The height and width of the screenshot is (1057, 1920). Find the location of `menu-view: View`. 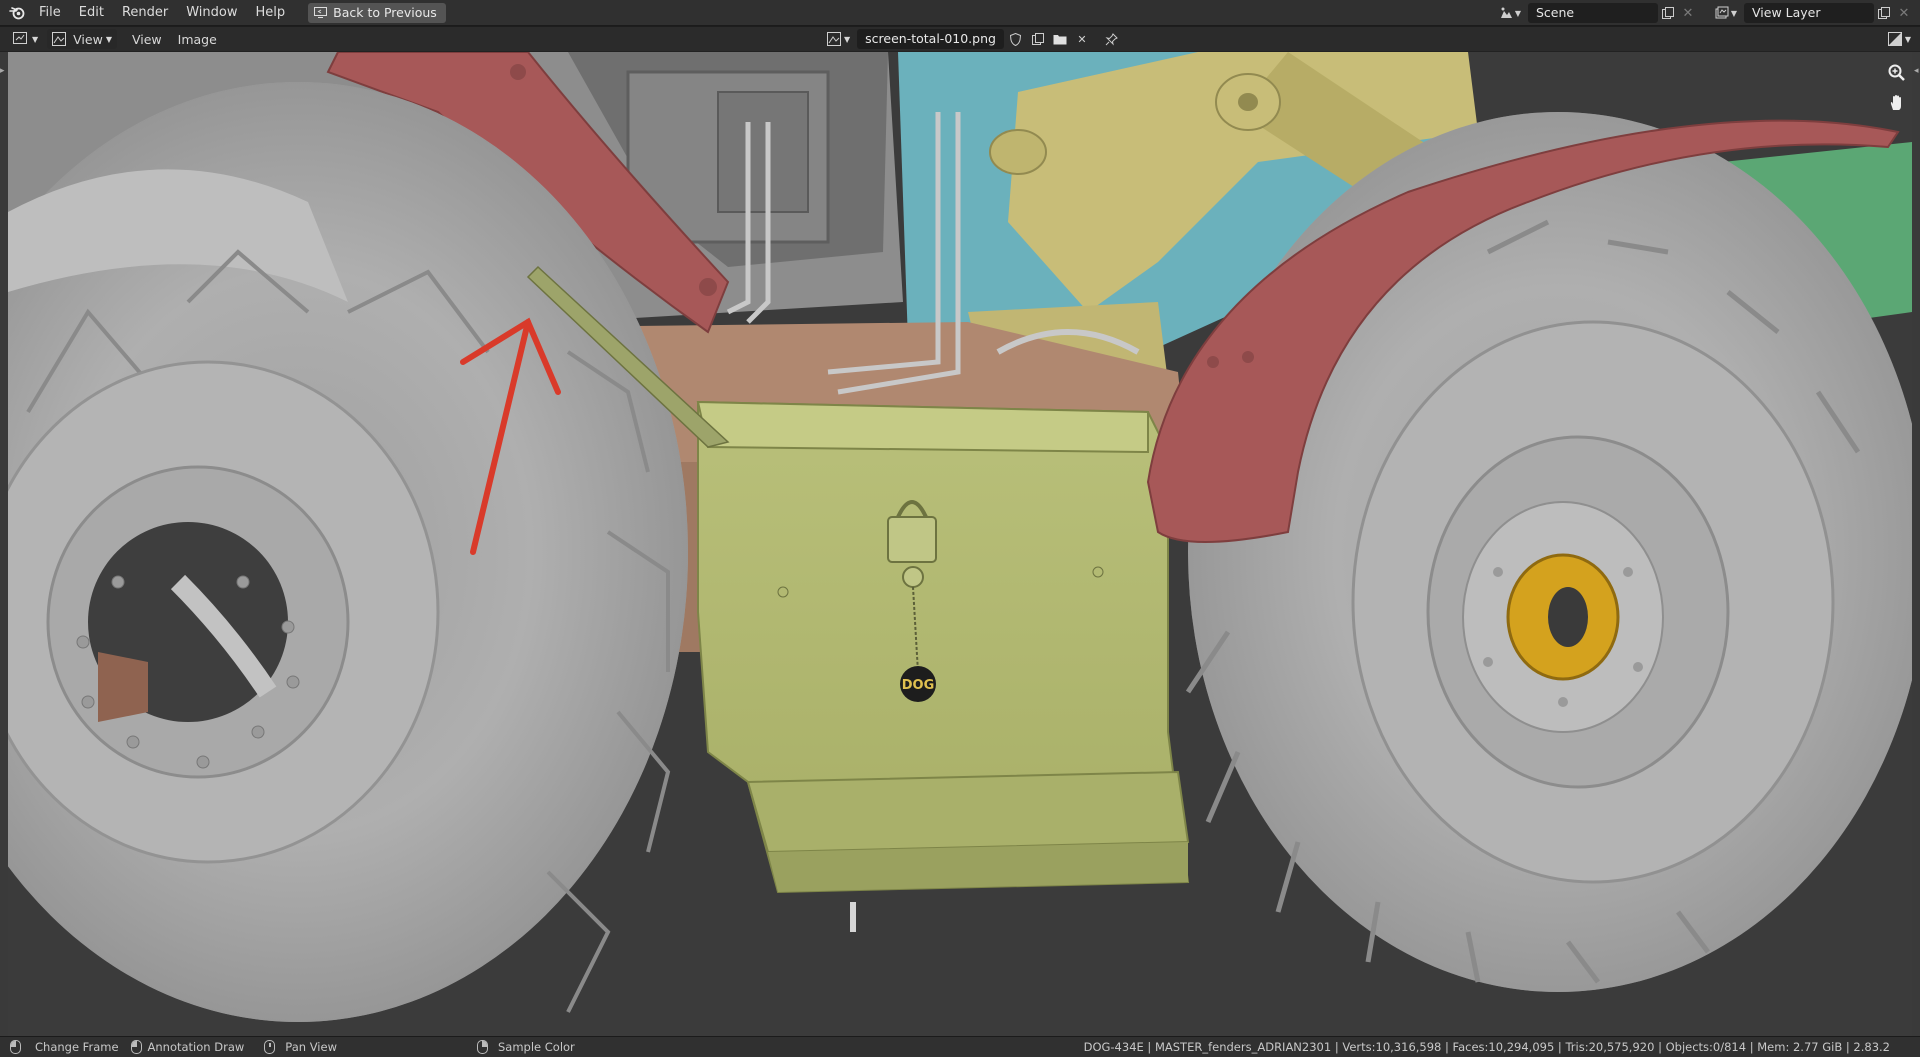

menu-view: View is located at coordinates (147, 39).